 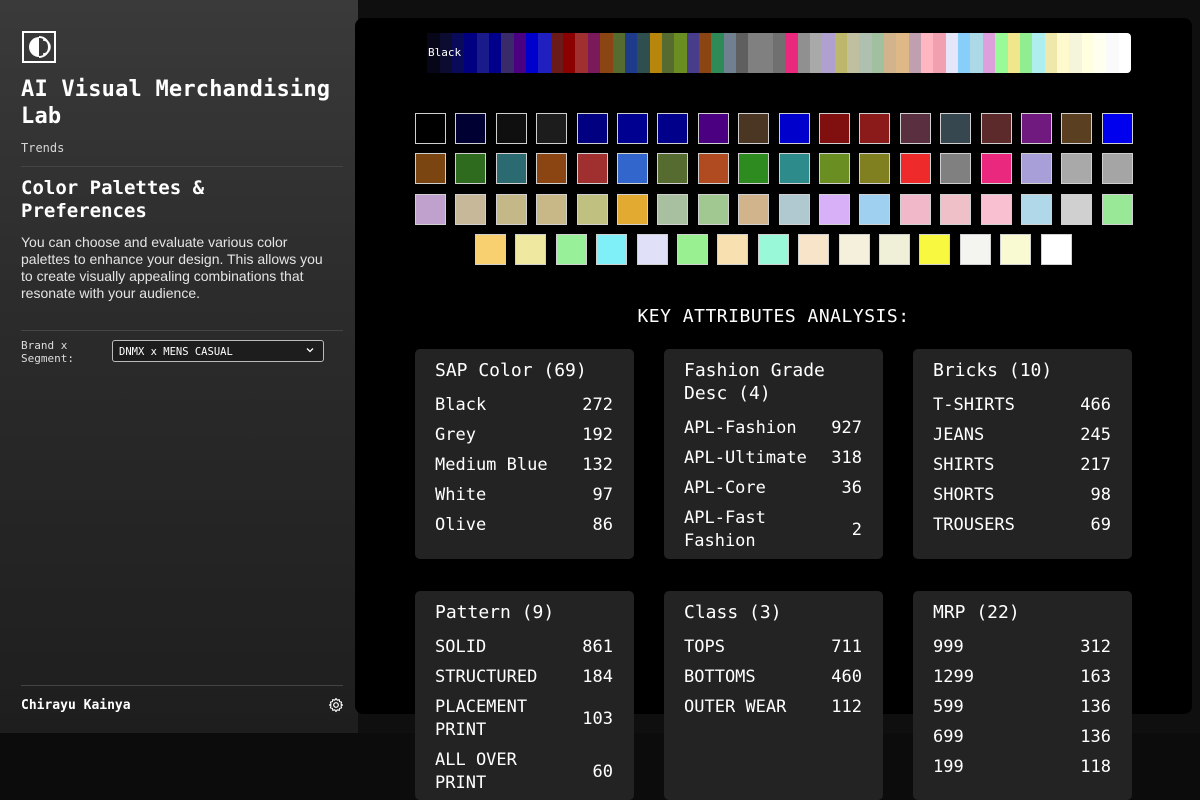 What do you see at coordinates (336, 705) in the screenshot?
I see `gear-icon` at bounding box center [336, 705].